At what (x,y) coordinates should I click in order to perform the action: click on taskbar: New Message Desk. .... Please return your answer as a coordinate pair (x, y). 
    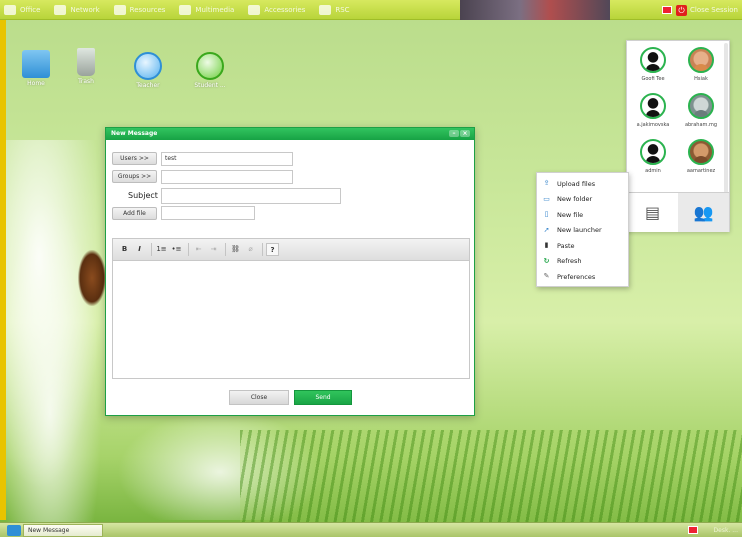
    Looking at the image, I should click on (371, 529).